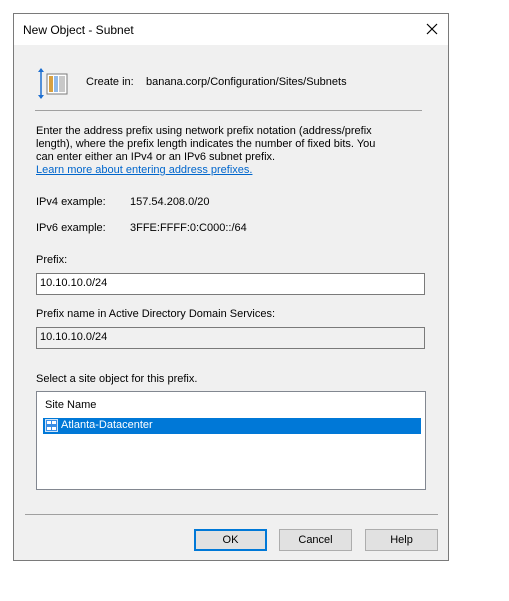  What do you see at coordinates (117, 379) in the screenshot?
I see `site-select-label: Select a site object for this prefix.` at bounding box center [117, 379].